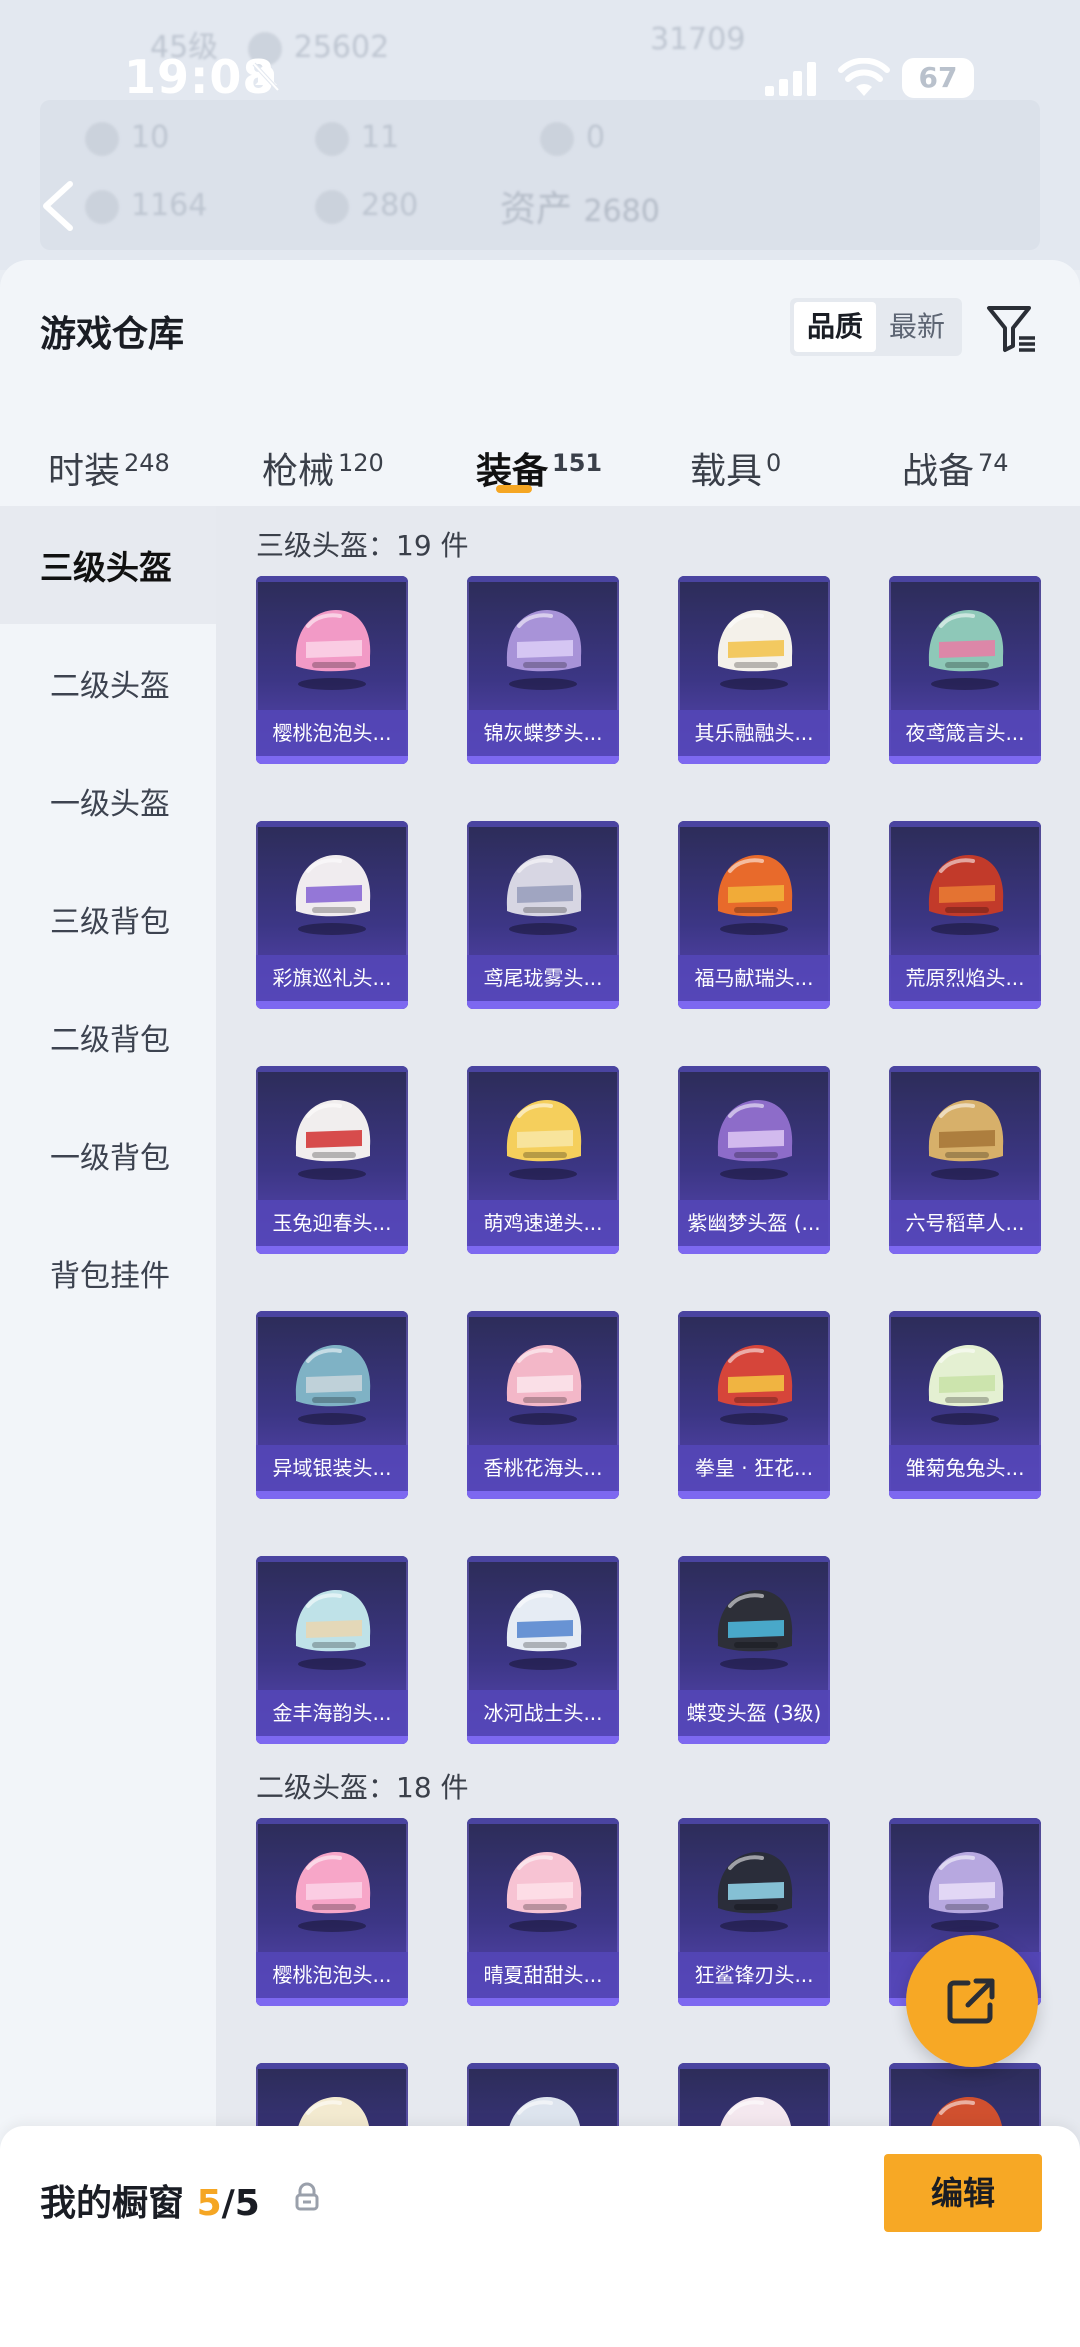 Image resolution: width=1080 pixels, height=2347 pixels. What do you see at coordinates (864, 77) in the screenshot?
I see `wifi-icon` at bounding box center [864, 77].